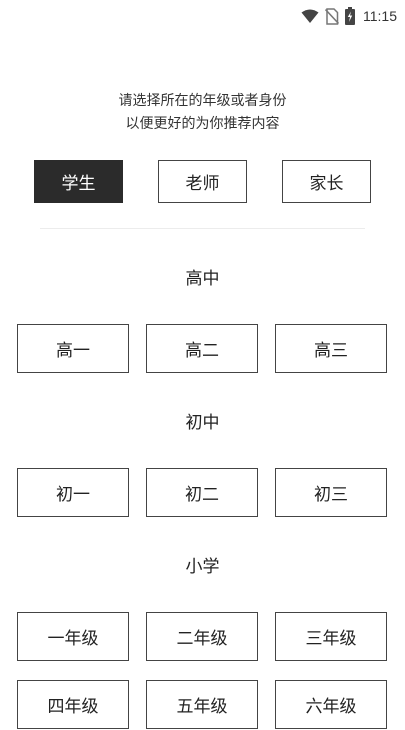  What do you see at coordinates (202, 113) in the screenshot?
I see `selection-prompt: 请选择所在的年级或者身份 以便更好的为你推荐内容` at bounding box center [202, 113].